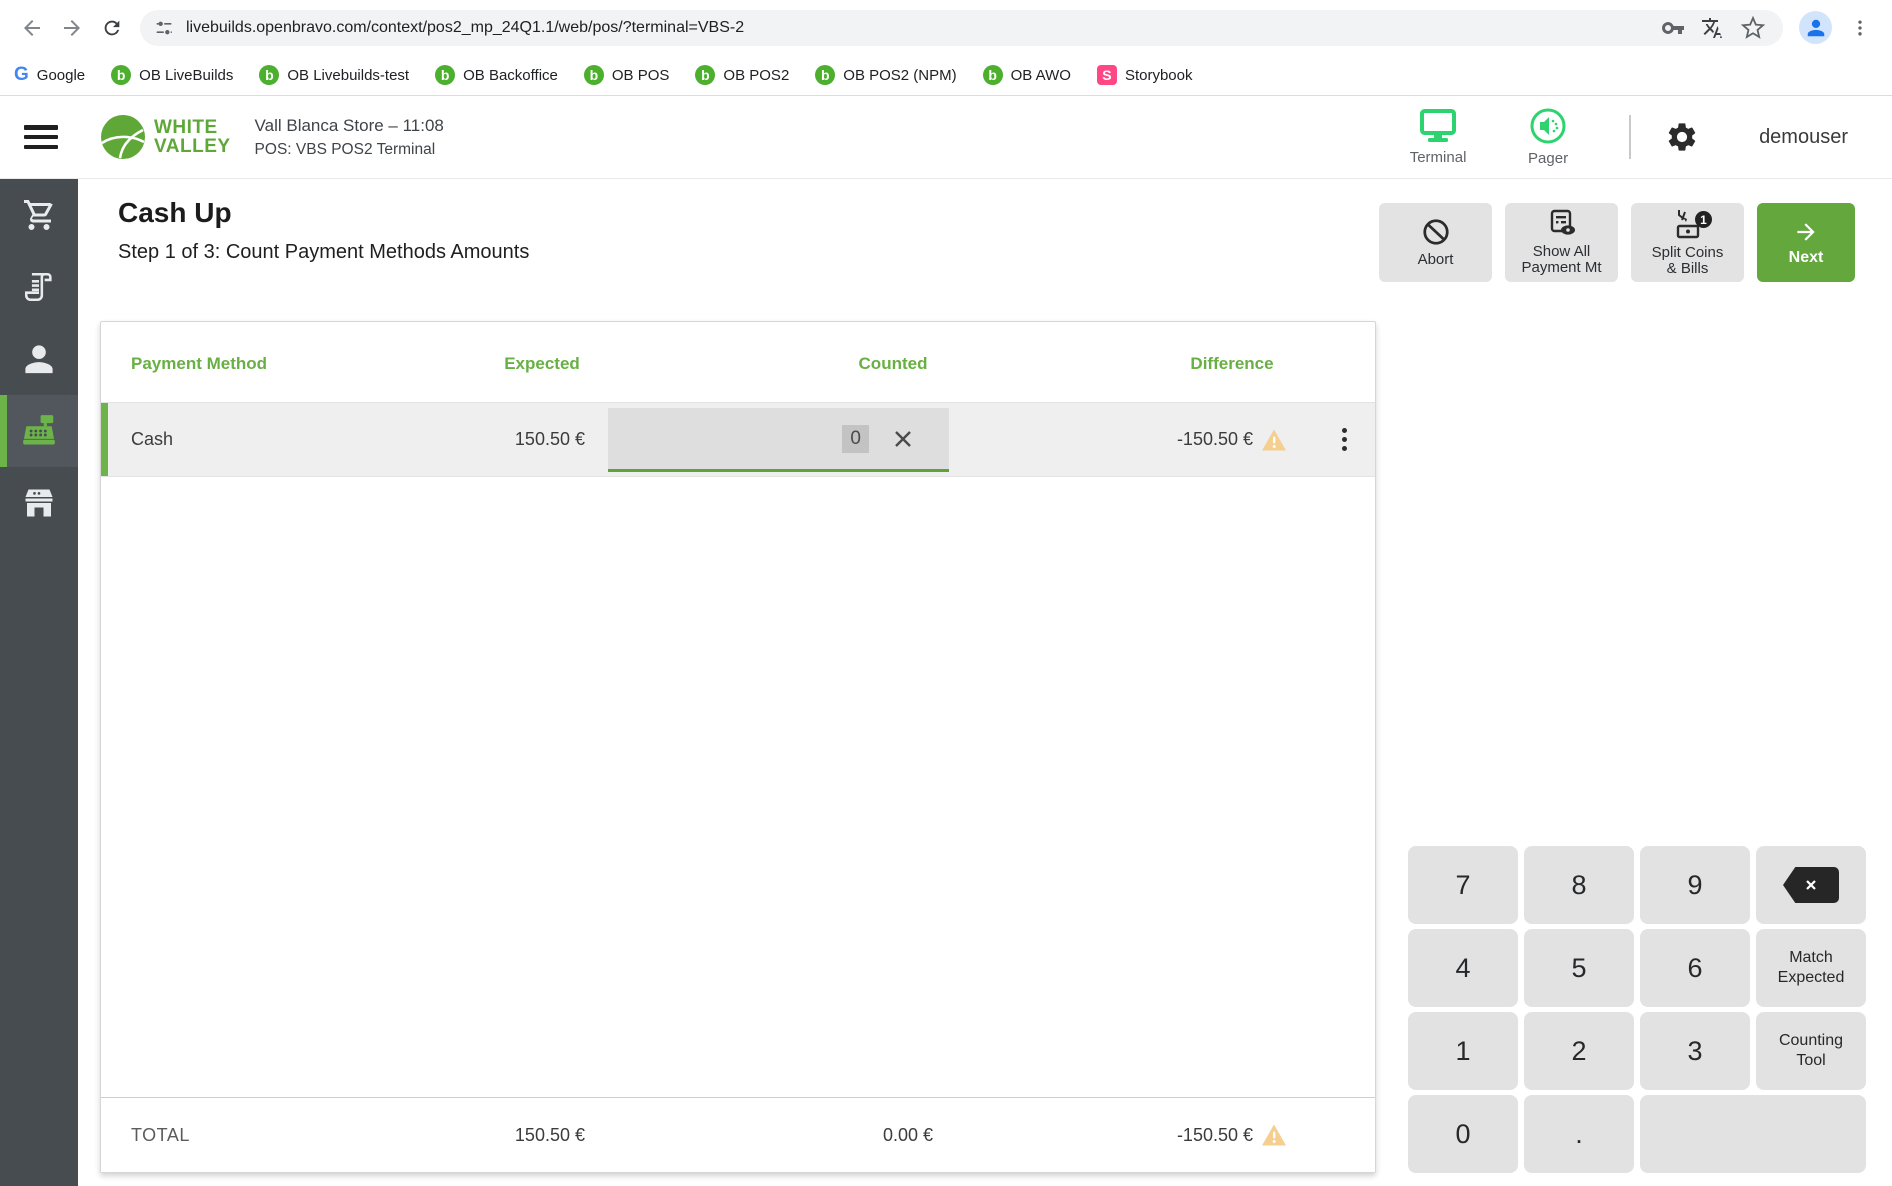 The height and width of the screenshot is (1186, 1892). Describe the element at coordinates (510, 75) in the screenshot. I see `bookmark-label: OB Backoffice` at that location.